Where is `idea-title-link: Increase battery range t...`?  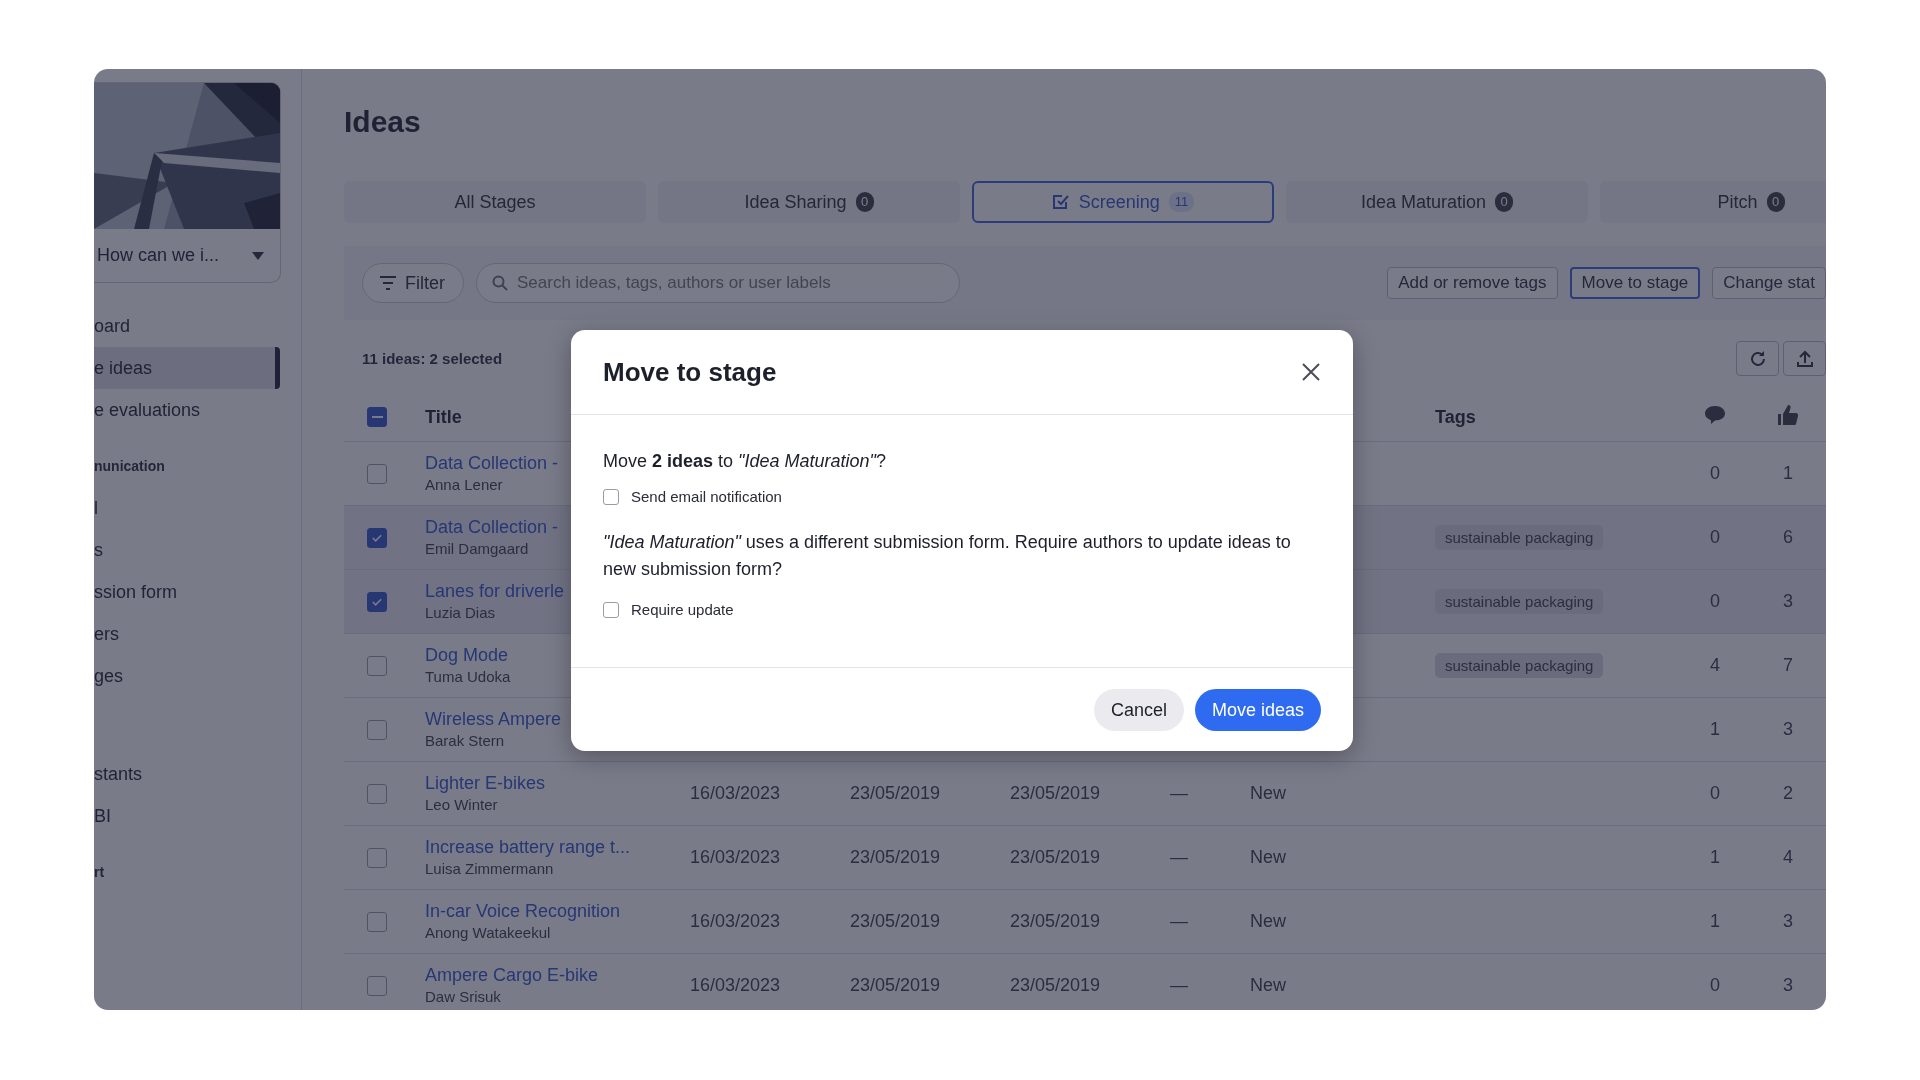
idea-title-link: Increase battery range t... is located at coordinates (528, 847).